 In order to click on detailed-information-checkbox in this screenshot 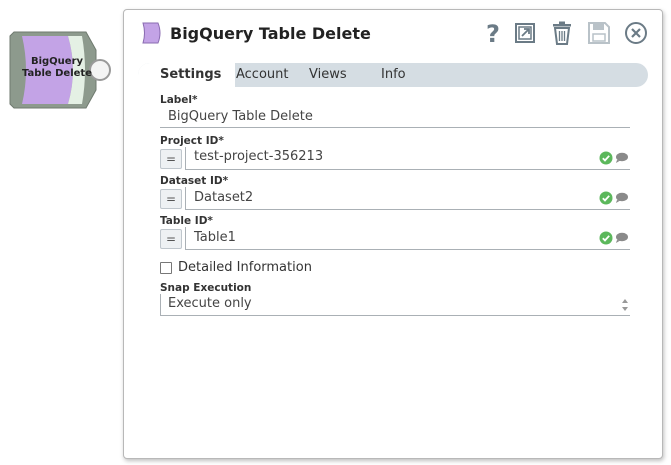, I will do `click(166, 268)`.